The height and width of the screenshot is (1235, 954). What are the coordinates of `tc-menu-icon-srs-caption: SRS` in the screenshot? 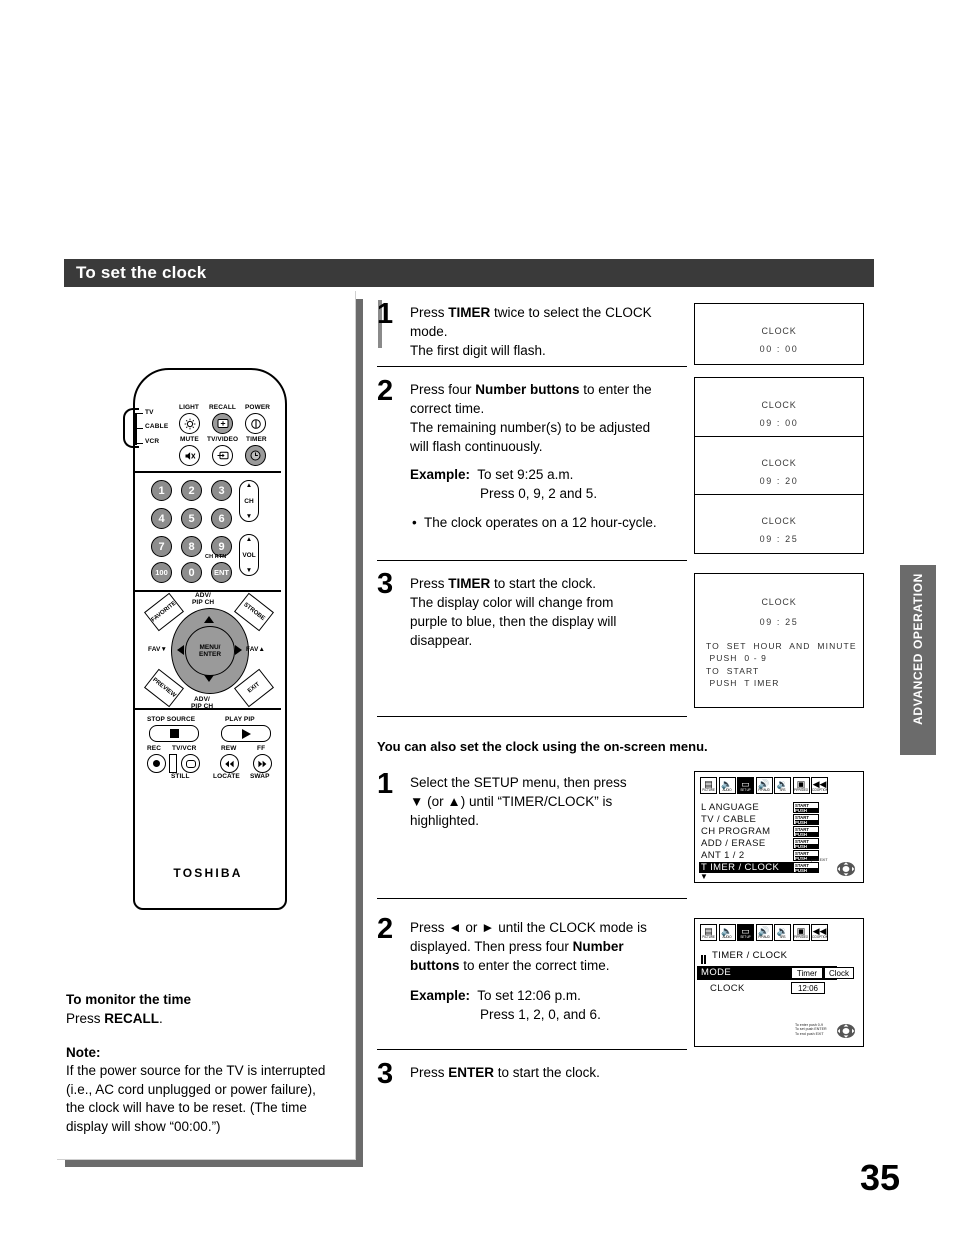 It's located at (782, 937).